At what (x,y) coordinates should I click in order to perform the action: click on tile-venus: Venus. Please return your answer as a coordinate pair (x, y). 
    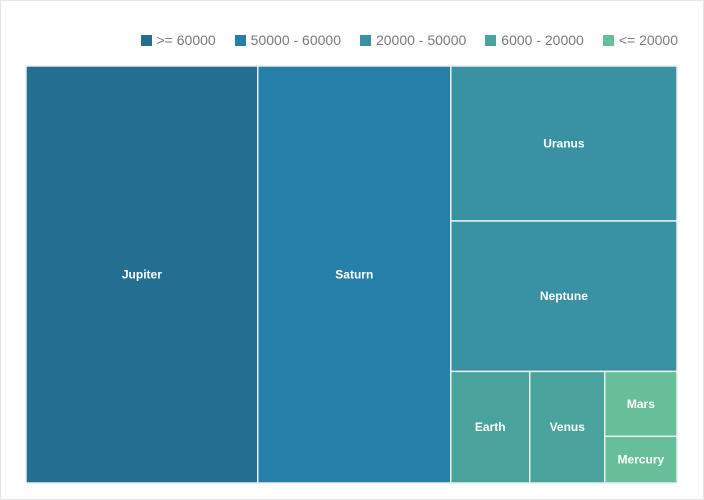
    Looking at the image, I should click on (567, 427).